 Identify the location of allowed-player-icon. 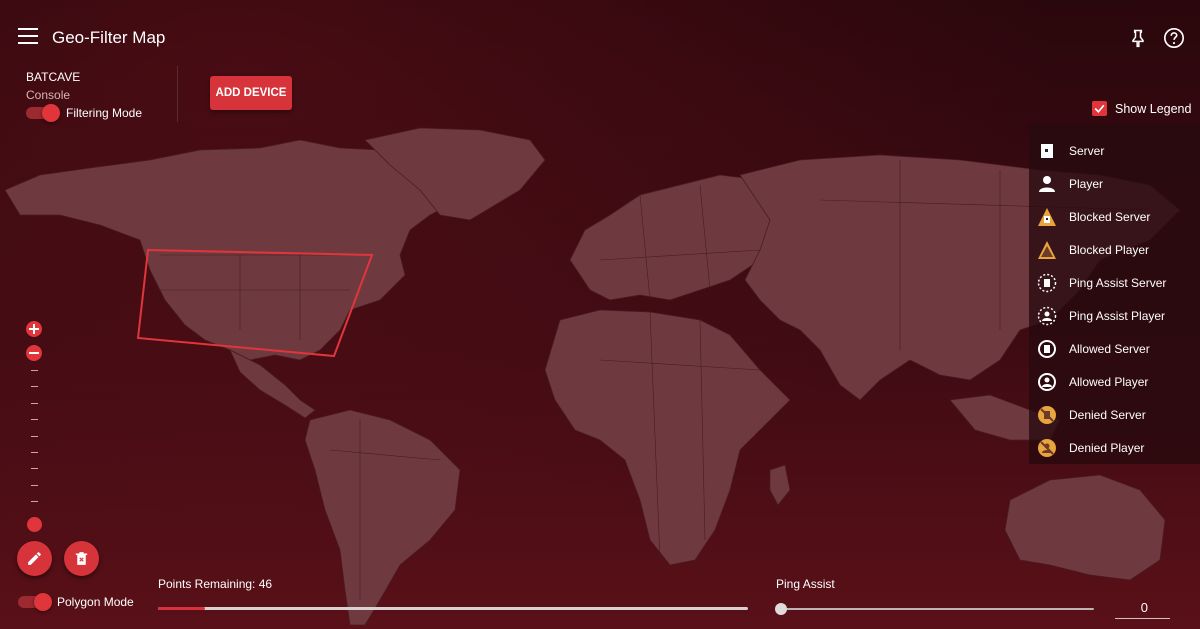
(1047, 382).